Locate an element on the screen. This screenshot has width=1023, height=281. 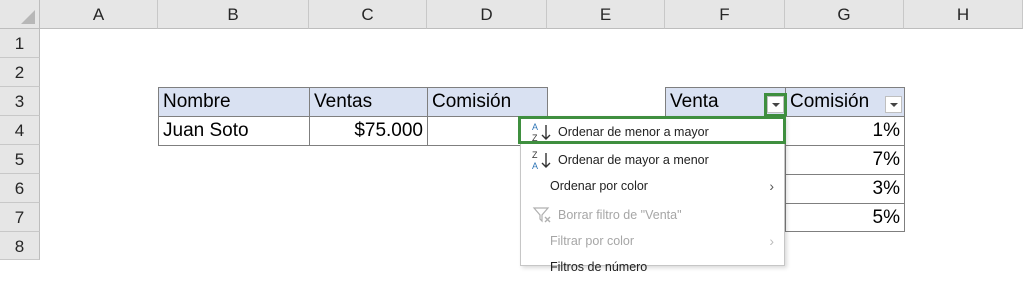
column-header-g: G is located at coordinates (844, 14).